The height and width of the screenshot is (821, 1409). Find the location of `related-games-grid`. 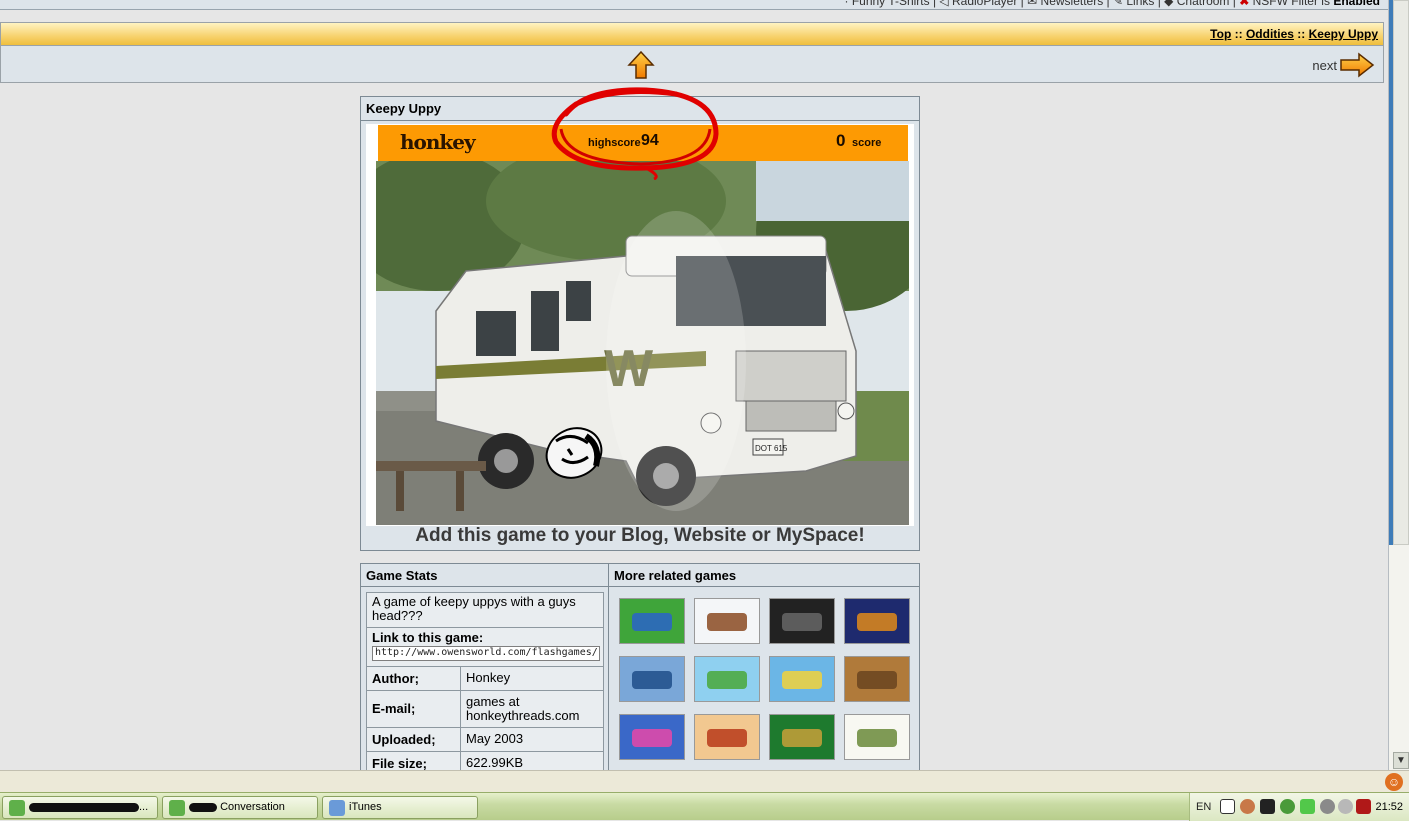

related-games-grid is located at coordinates (767, 684).